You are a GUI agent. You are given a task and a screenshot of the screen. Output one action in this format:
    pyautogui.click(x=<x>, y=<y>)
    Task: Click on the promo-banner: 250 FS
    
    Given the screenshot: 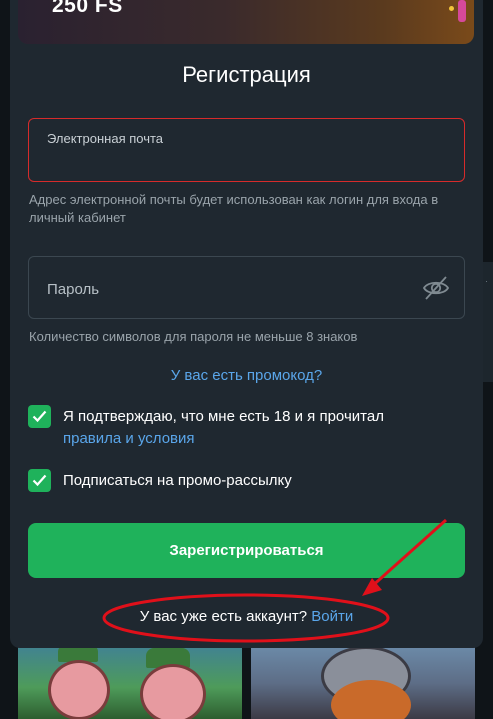 What is the action you would take?
    pyautogui.click(x=246, y=22)
    